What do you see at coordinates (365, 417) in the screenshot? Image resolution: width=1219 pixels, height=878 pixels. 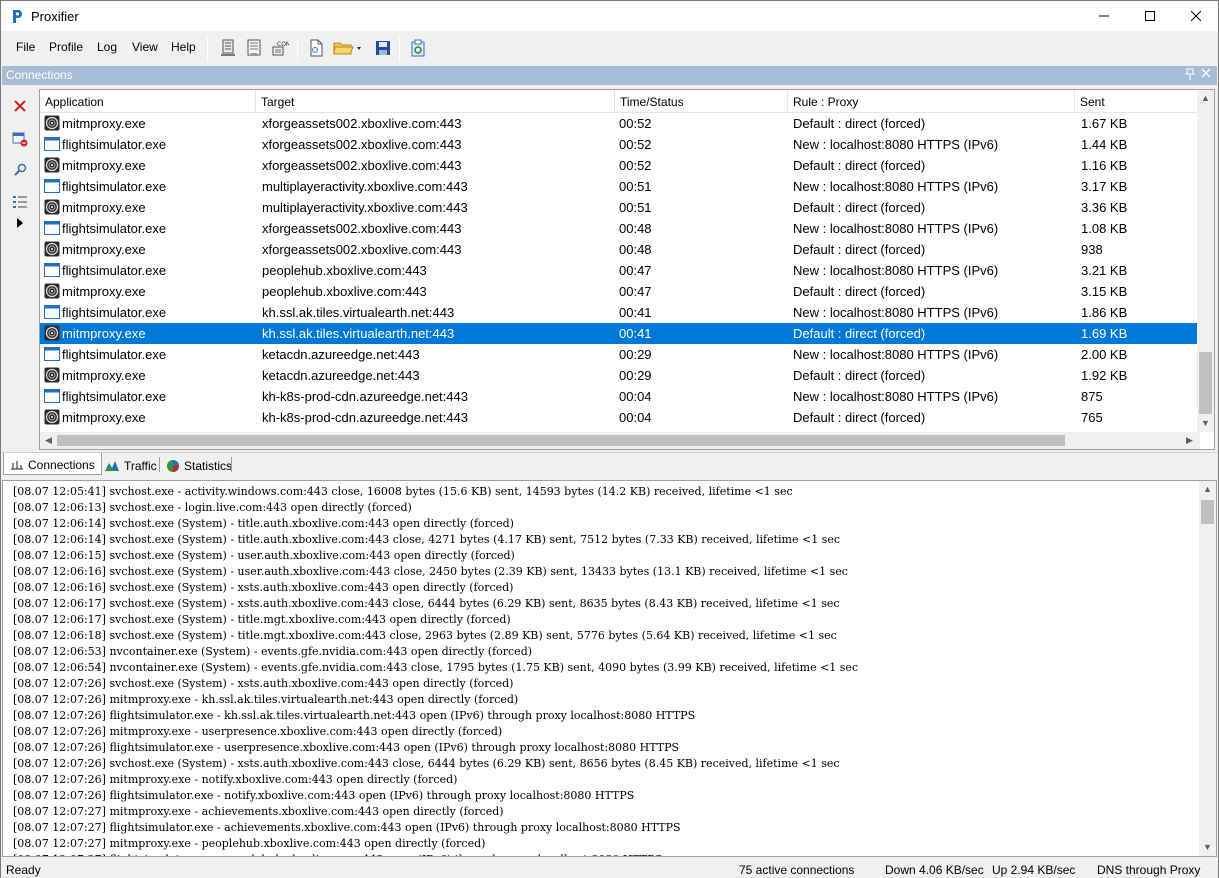 I see `cell-target: kh-k8s-prod-cdn.azureedge.net:443` at bounding box center [365, 417].